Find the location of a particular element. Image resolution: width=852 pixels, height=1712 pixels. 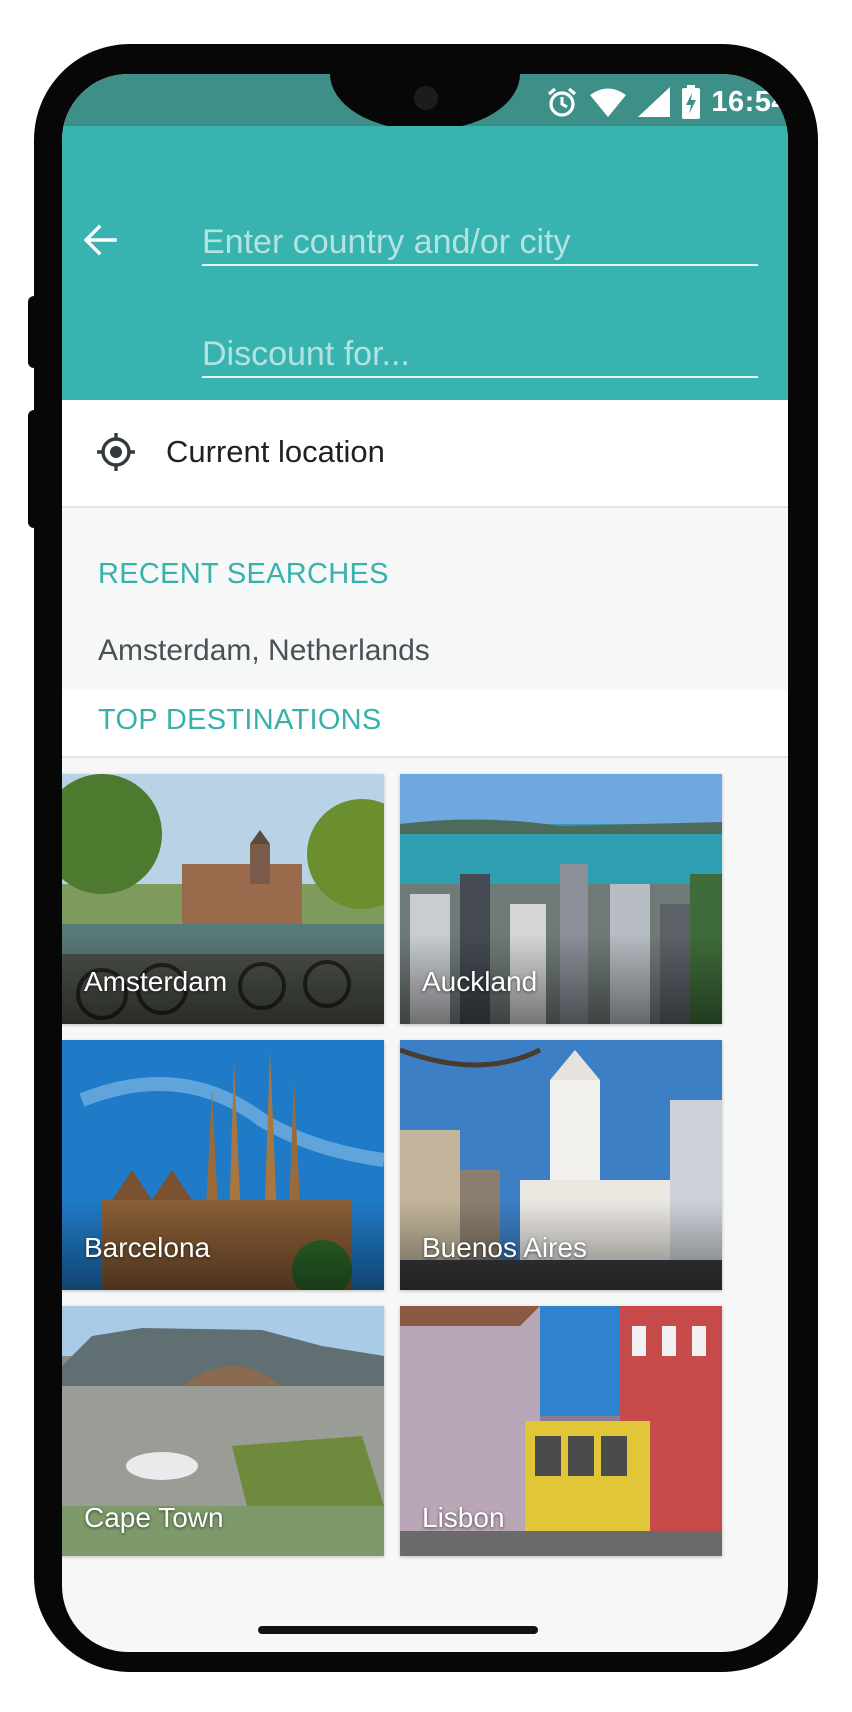

status-time: 16:54 is located at coordinates (749, 101).